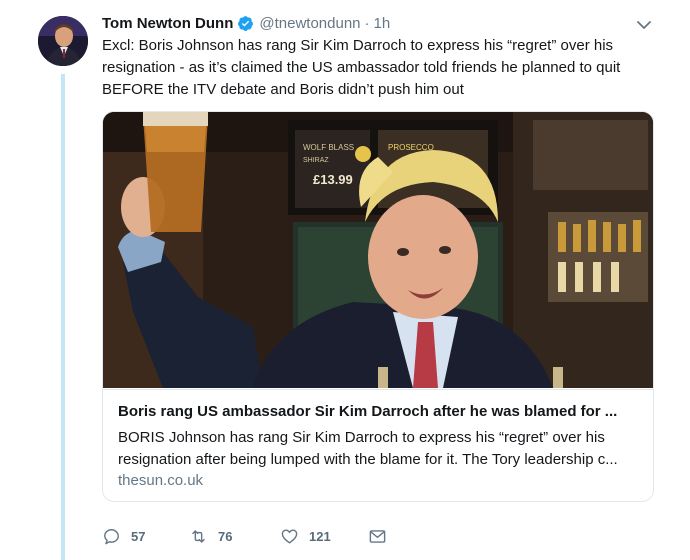  I want to click on tweet-timestamp: 1h, so click(382, 23).